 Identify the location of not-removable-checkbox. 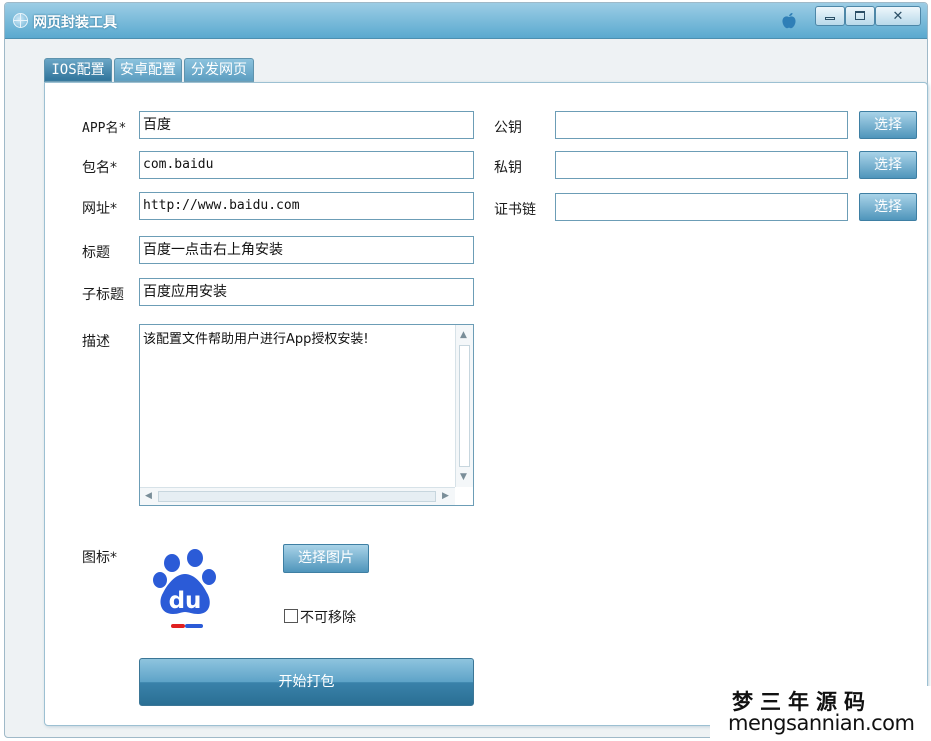
(291, 616).